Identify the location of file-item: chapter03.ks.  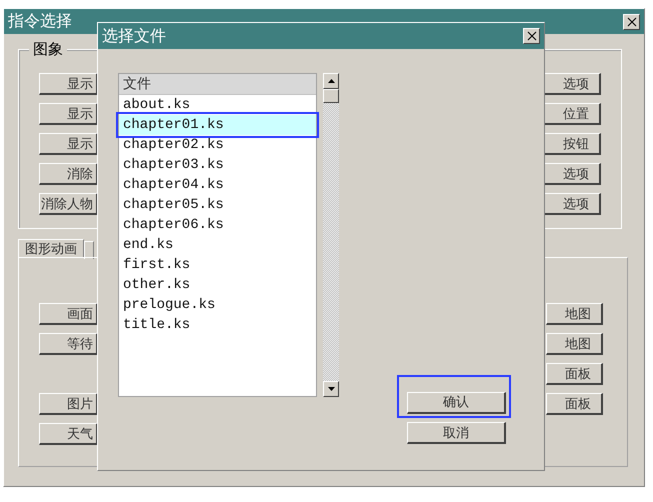
(217, 165).